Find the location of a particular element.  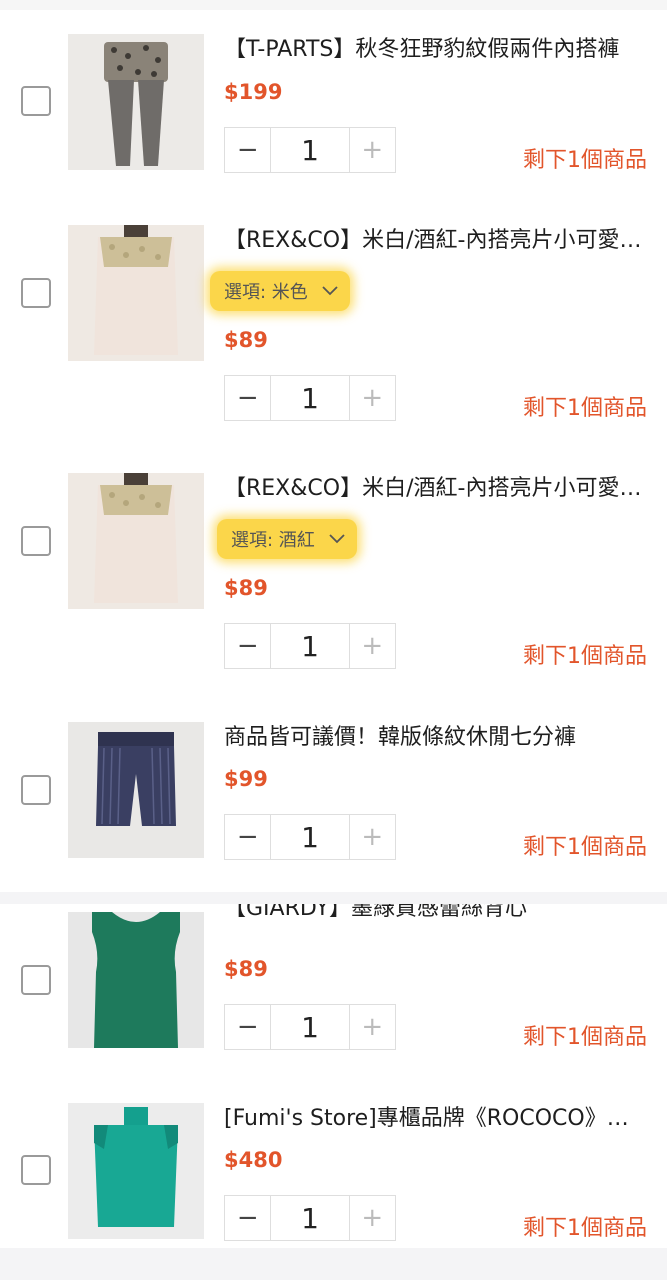

product-price: $99 is located at coordinates (246, 779).